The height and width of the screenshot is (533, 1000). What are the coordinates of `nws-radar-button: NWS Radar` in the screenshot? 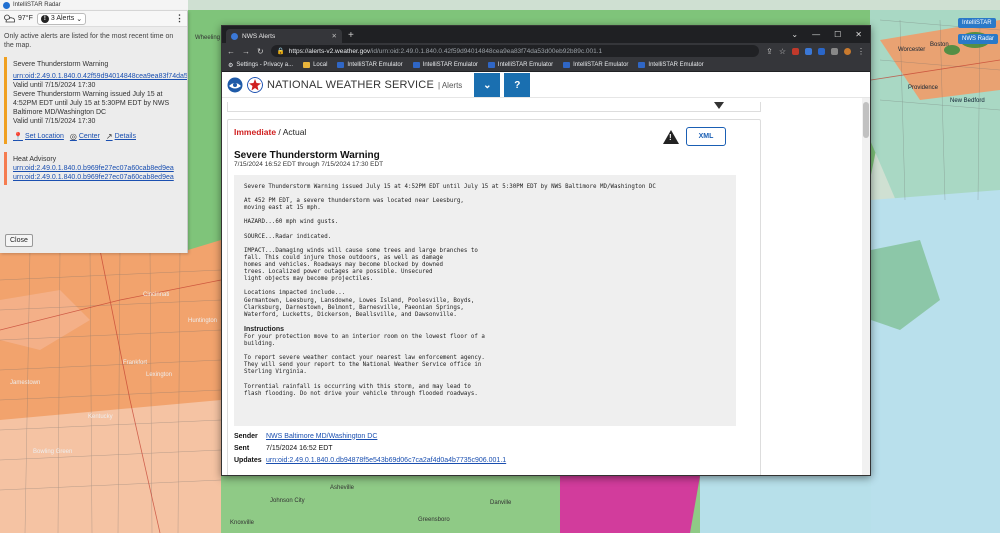 It's located at (978, 39).